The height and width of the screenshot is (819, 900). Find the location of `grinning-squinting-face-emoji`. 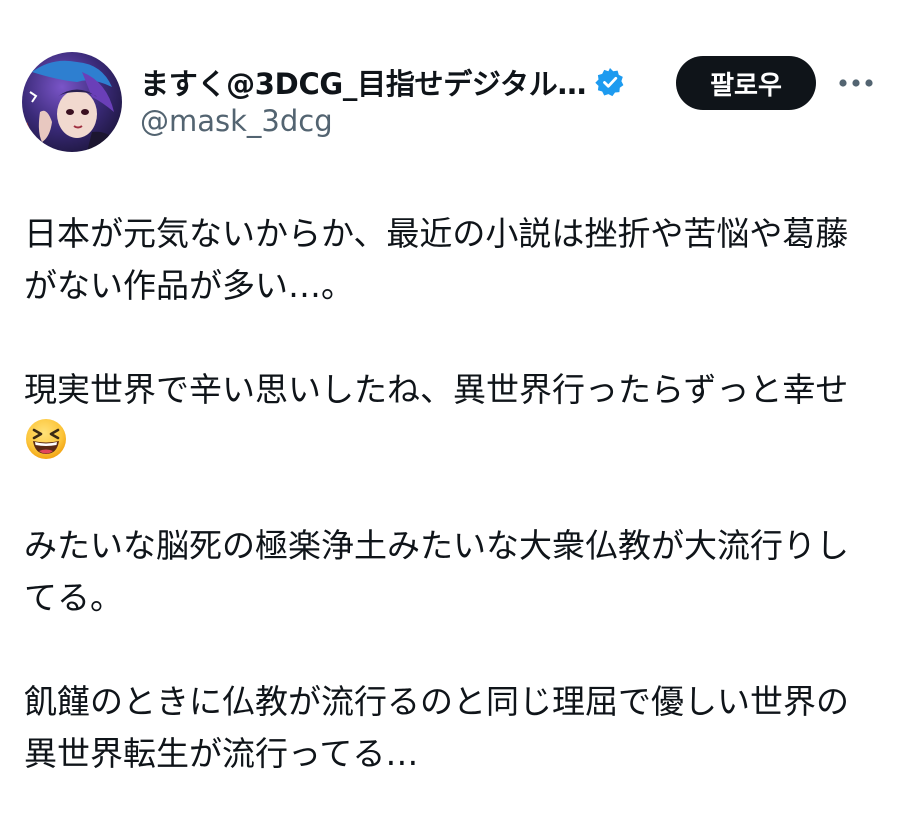

grinning-squinting-face-emoji is located at coordinates (46, 439).